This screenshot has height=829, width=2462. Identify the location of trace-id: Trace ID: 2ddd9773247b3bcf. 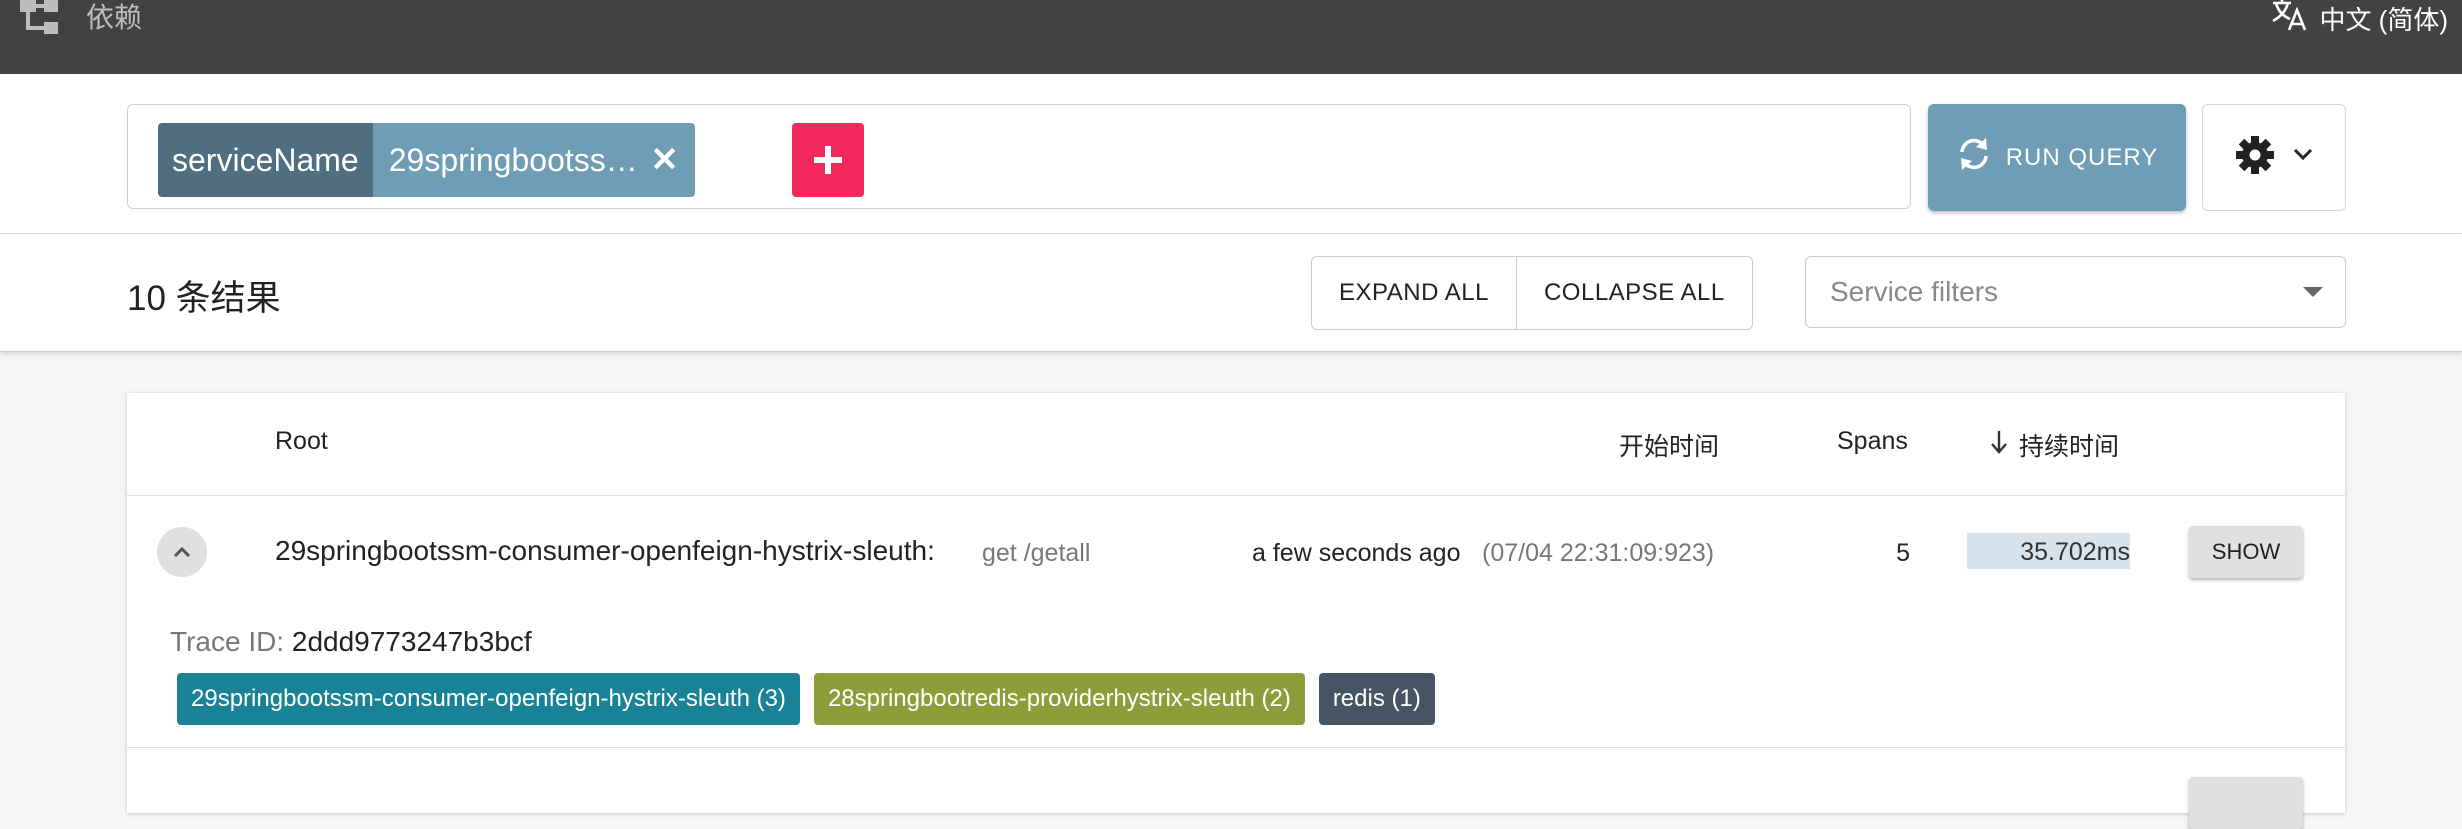
(351, 642).